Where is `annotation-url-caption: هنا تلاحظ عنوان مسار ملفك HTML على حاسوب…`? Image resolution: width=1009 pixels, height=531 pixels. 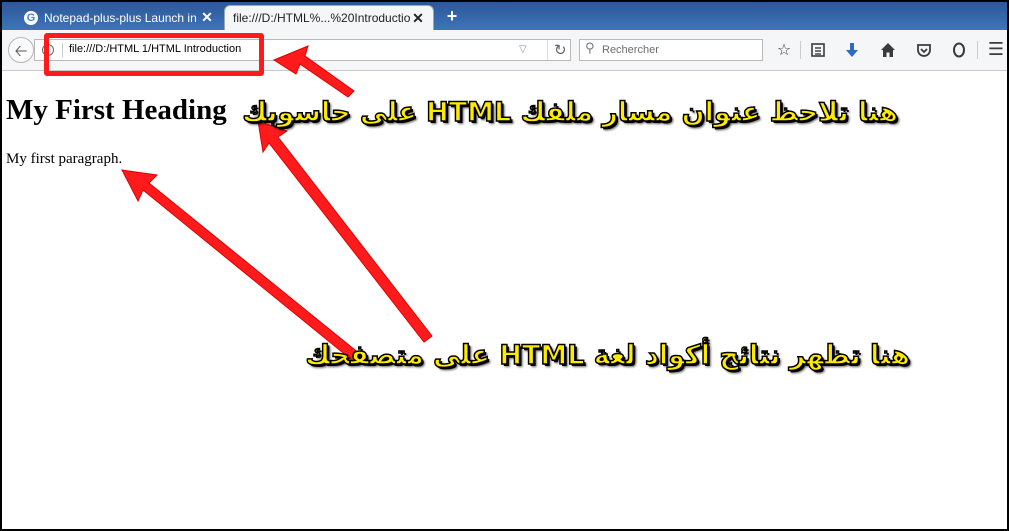
annotation-url-caption: هنا تلاحظ عنوان مسار ملفك HTML على حاسوب… is located at coordinates (569, 112).